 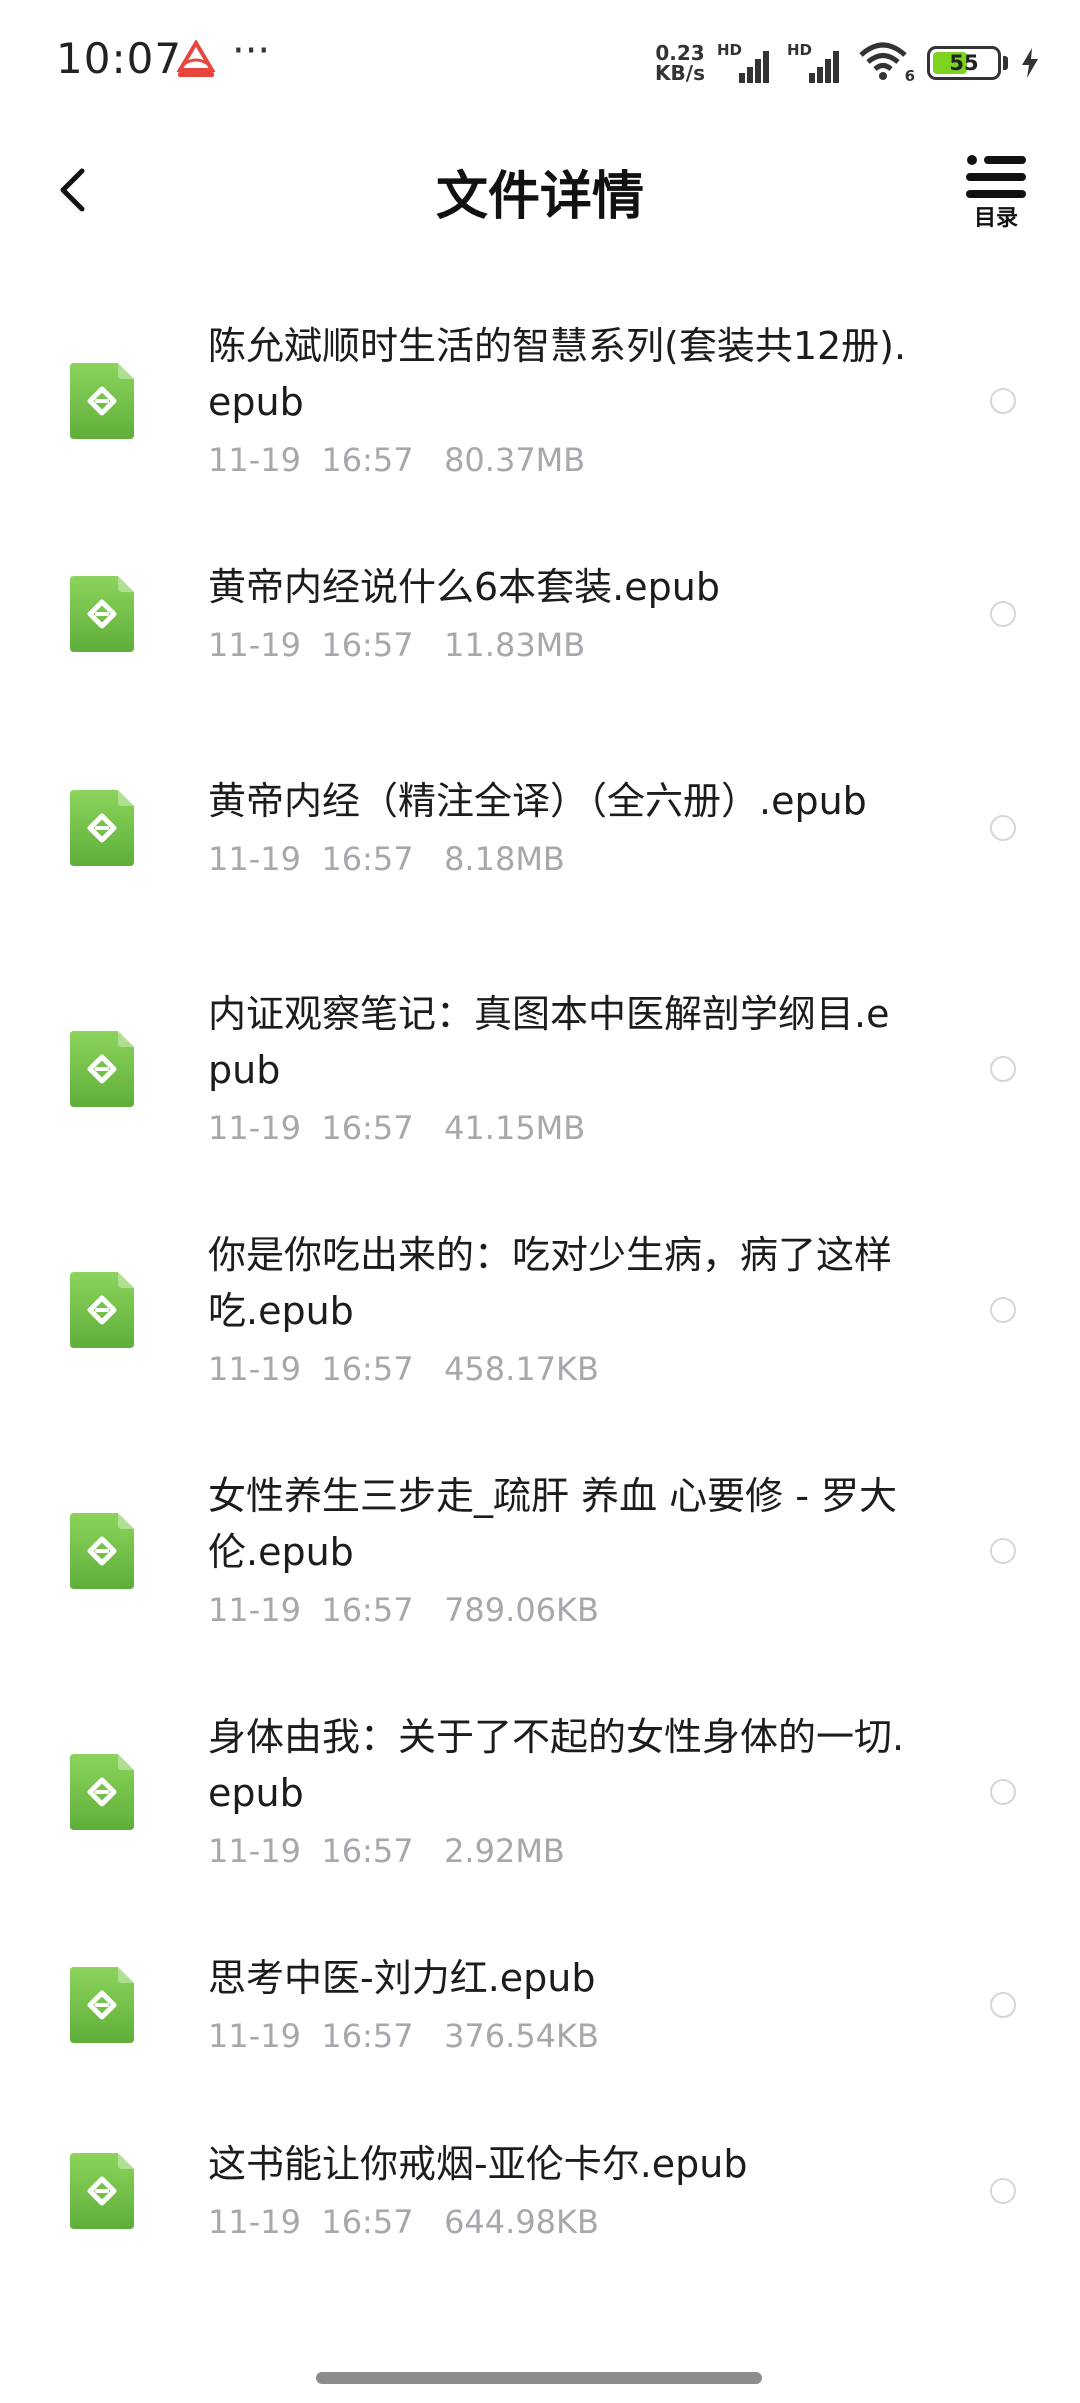 What do you see at coordinates (464, 587) in the screenshot?
I see `file-name: 黄帝内经说什么6本套装.epub` at bounding box center [464, 587].